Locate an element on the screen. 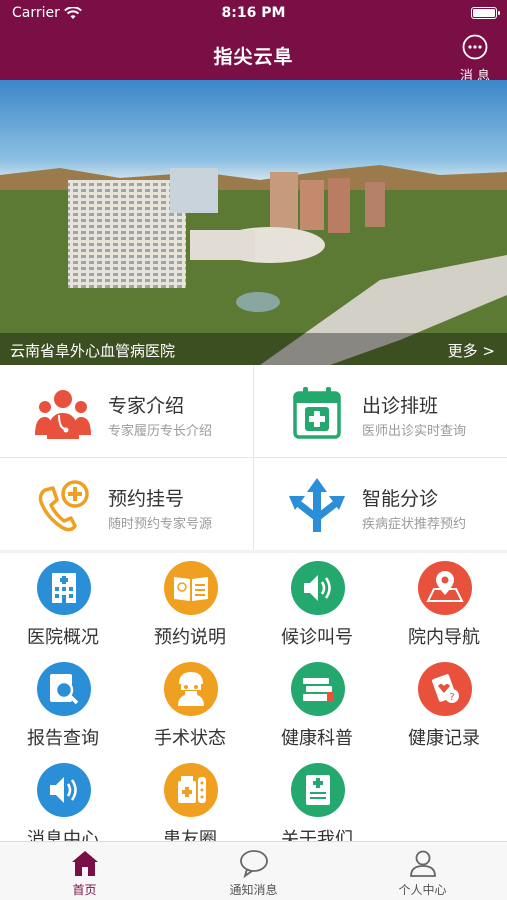 Image resolution: width=507 pixels, height=900 pixels. grid-item-label: 候诊叫号 is located at coordinates (317, 637).